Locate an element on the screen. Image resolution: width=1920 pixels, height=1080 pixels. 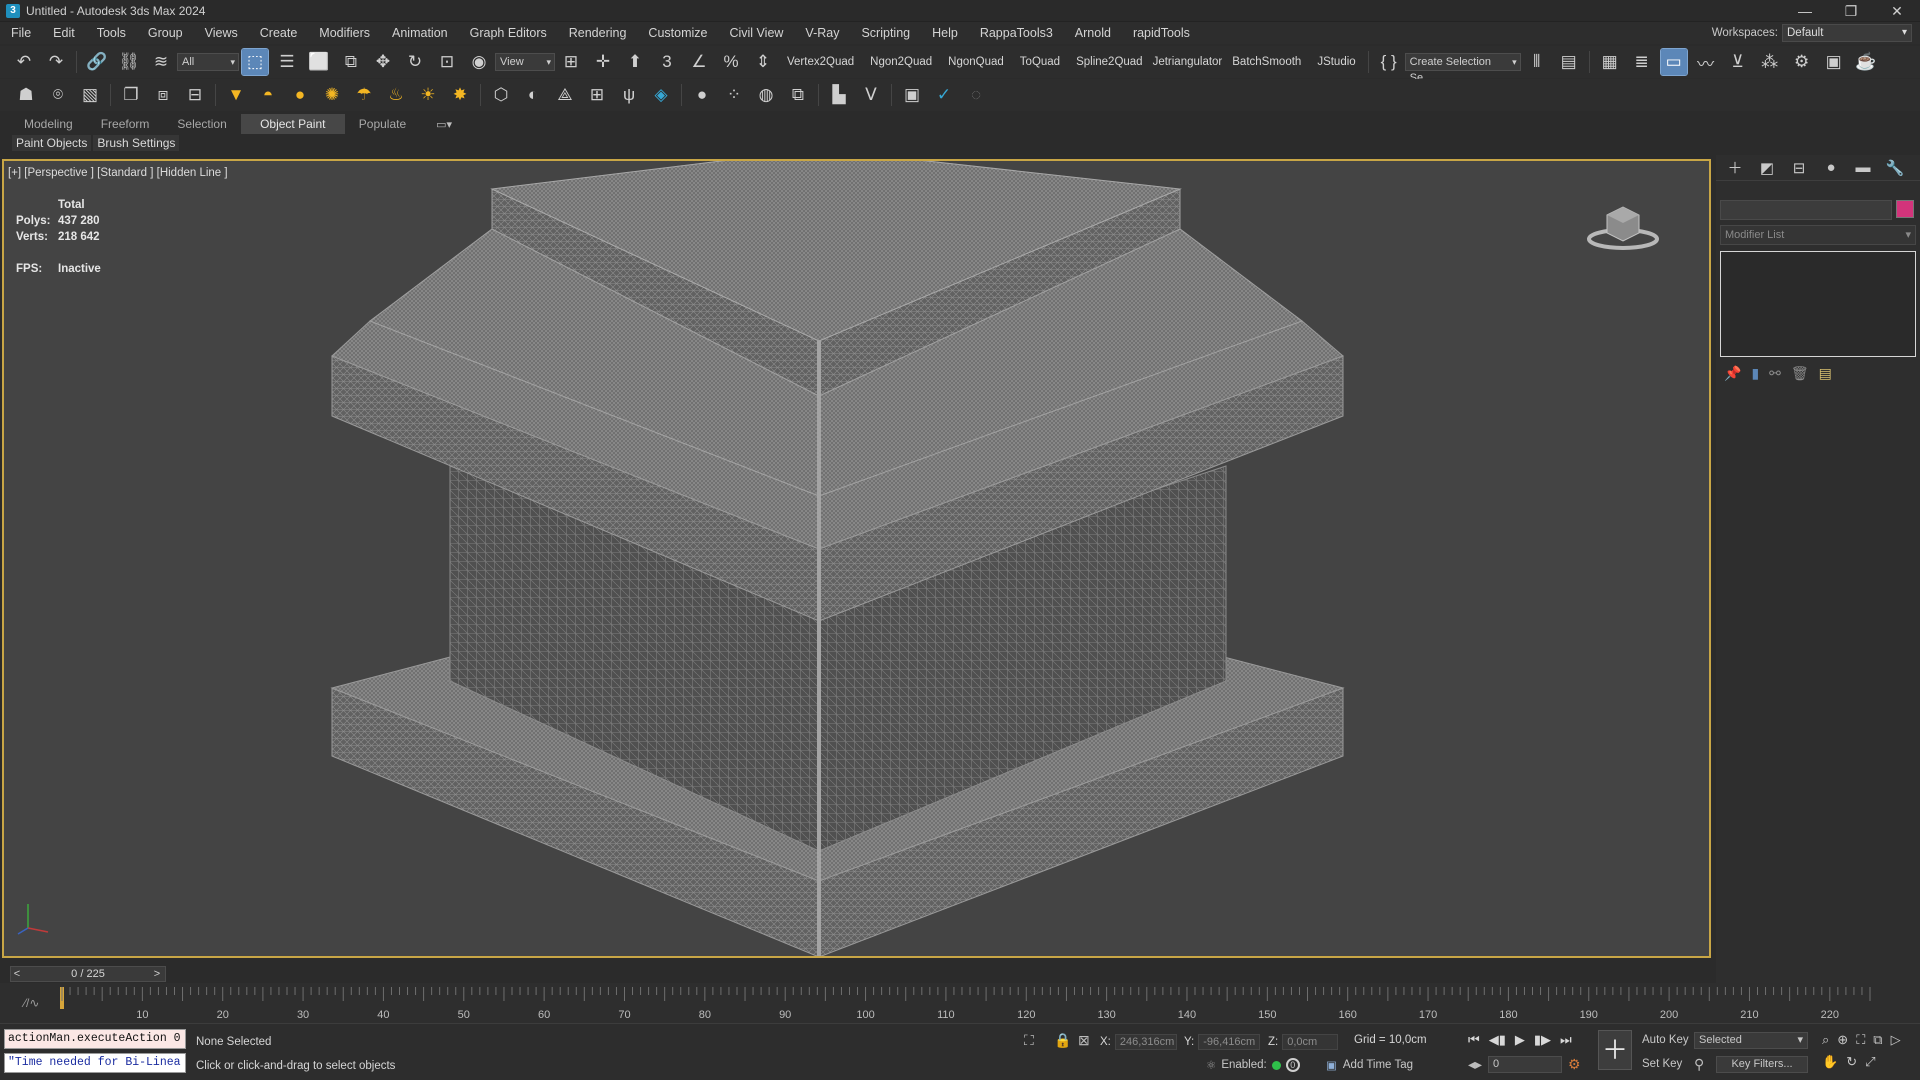
select-by-name-icon: ☰ is located at coordinates (287, 62).